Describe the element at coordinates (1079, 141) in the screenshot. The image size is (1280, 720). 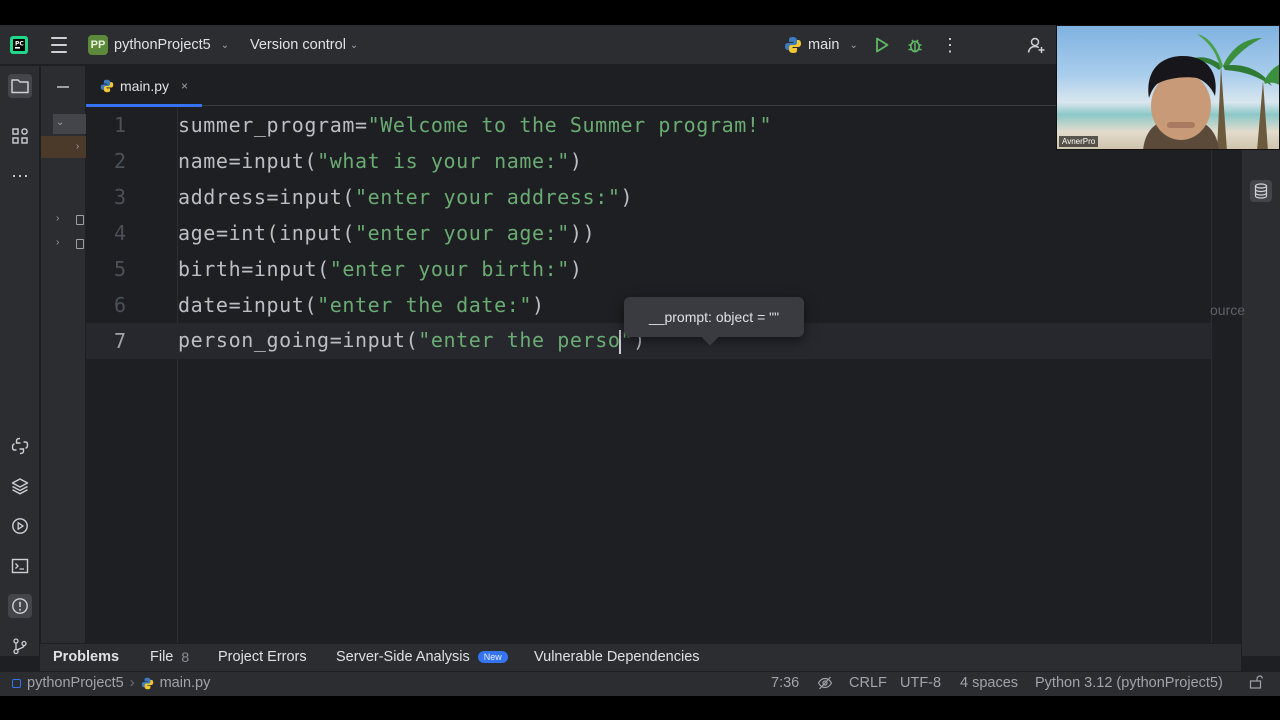
I see `webcam-name-label: AvnerPro` at that location.